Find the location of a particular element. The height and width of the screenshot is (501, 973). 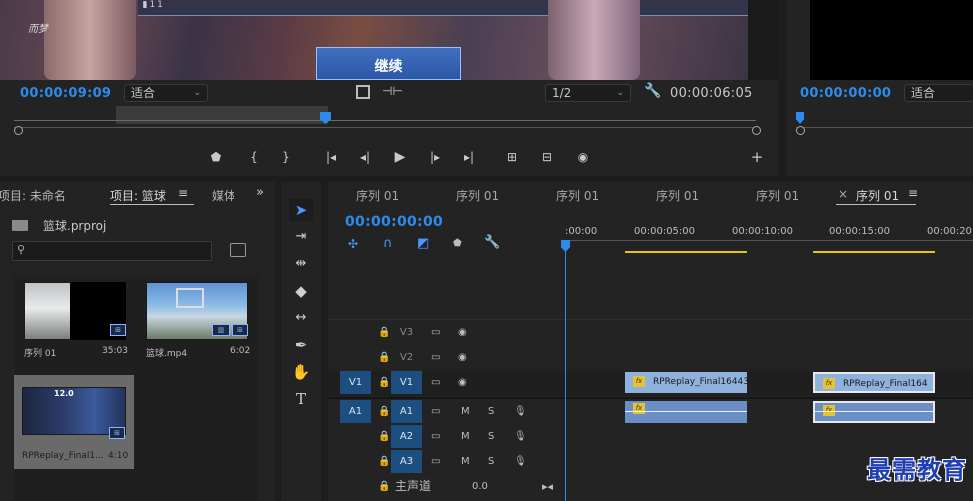

razor-tool-icon: ◆ is located at coordinates (301, 291).